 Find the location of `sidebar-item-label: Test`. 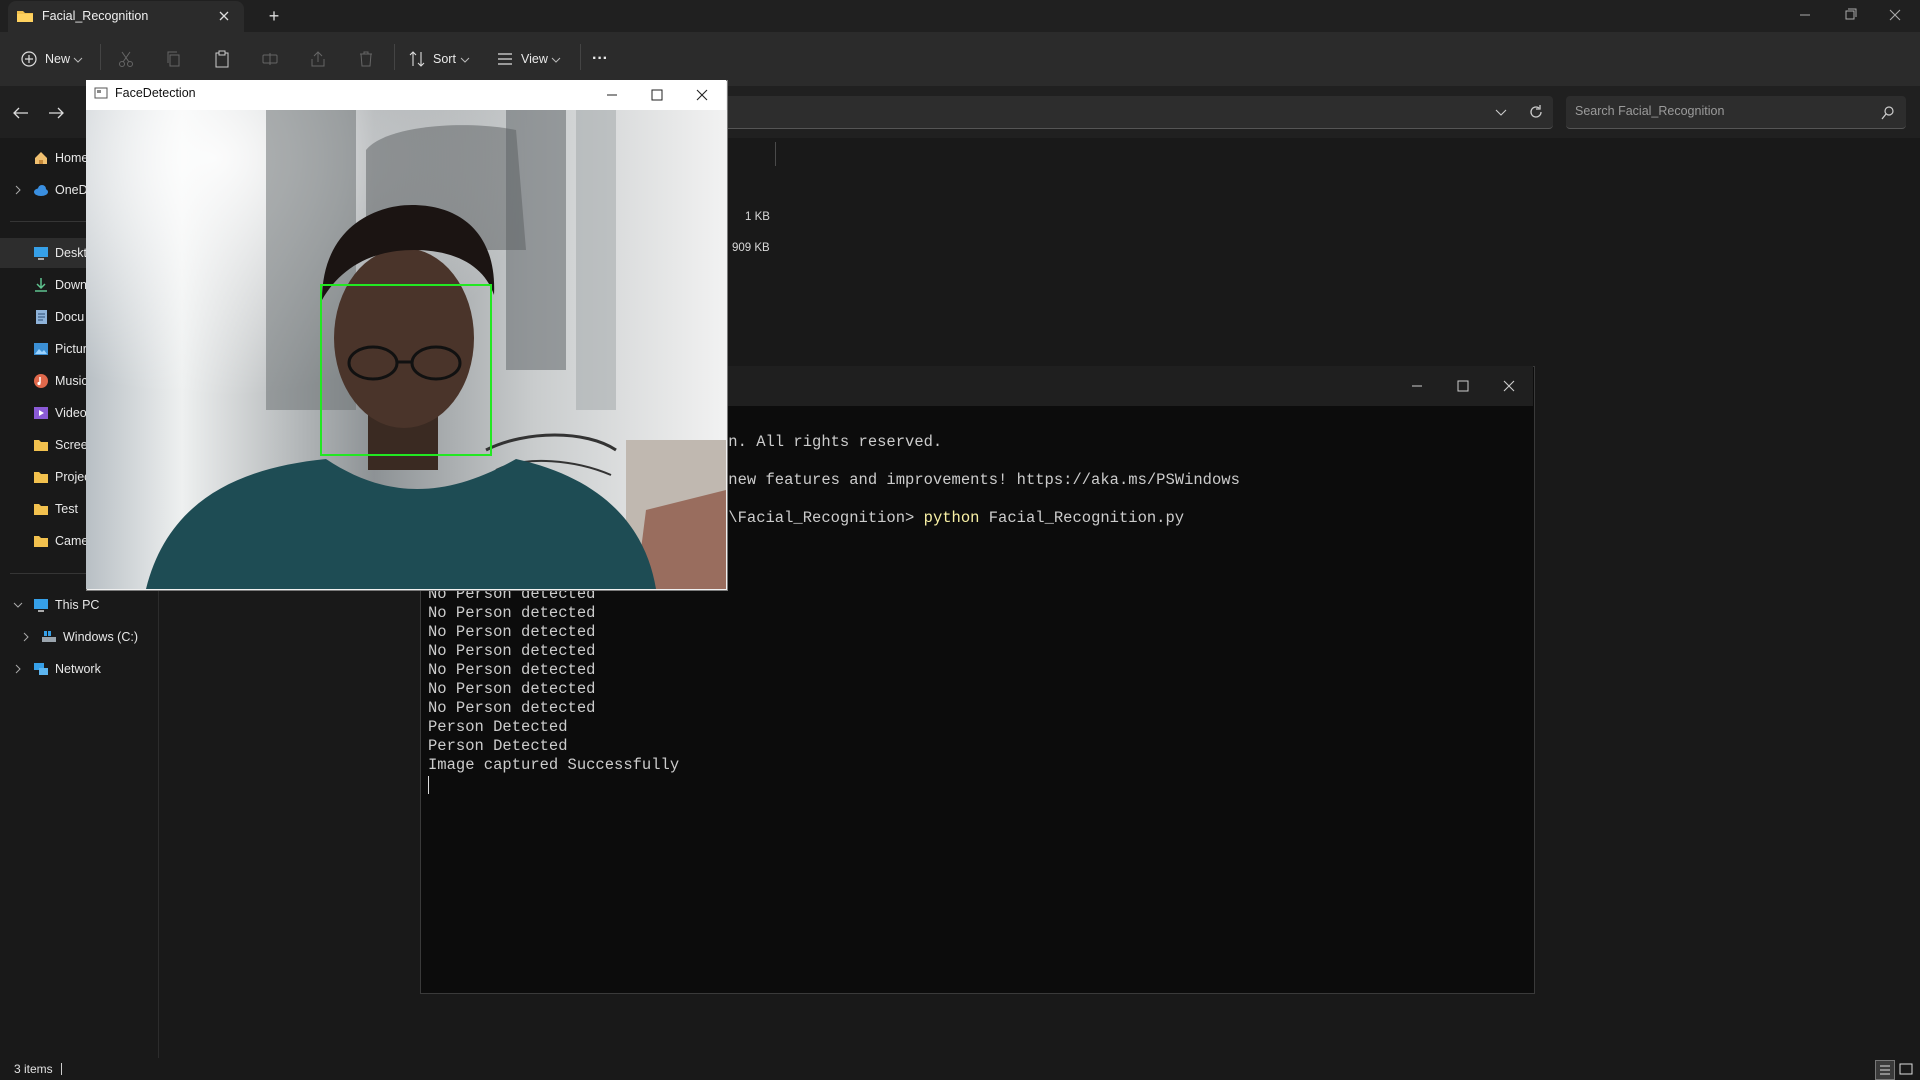

sidebar-item-label: Test is located at coordinates (66, 509).